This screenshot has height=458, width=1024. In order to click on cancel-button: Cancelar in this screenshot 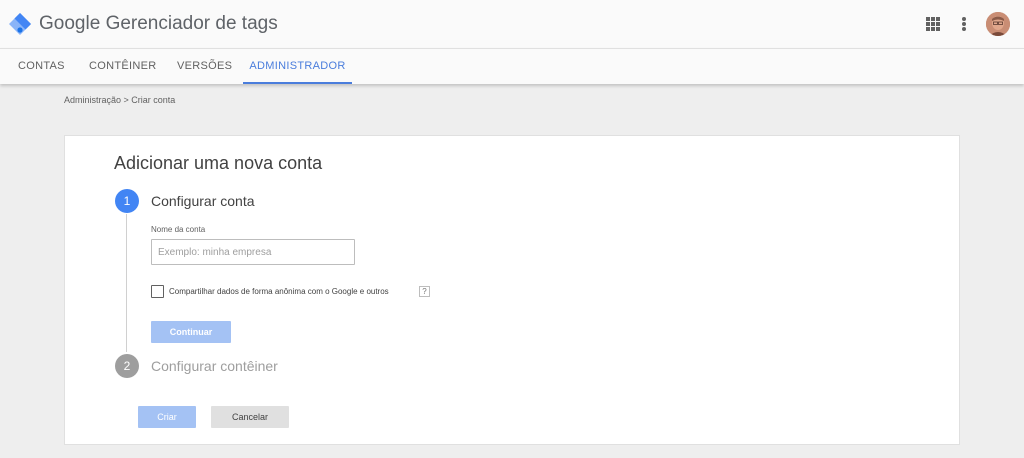, I will do `click(250, 417)`.